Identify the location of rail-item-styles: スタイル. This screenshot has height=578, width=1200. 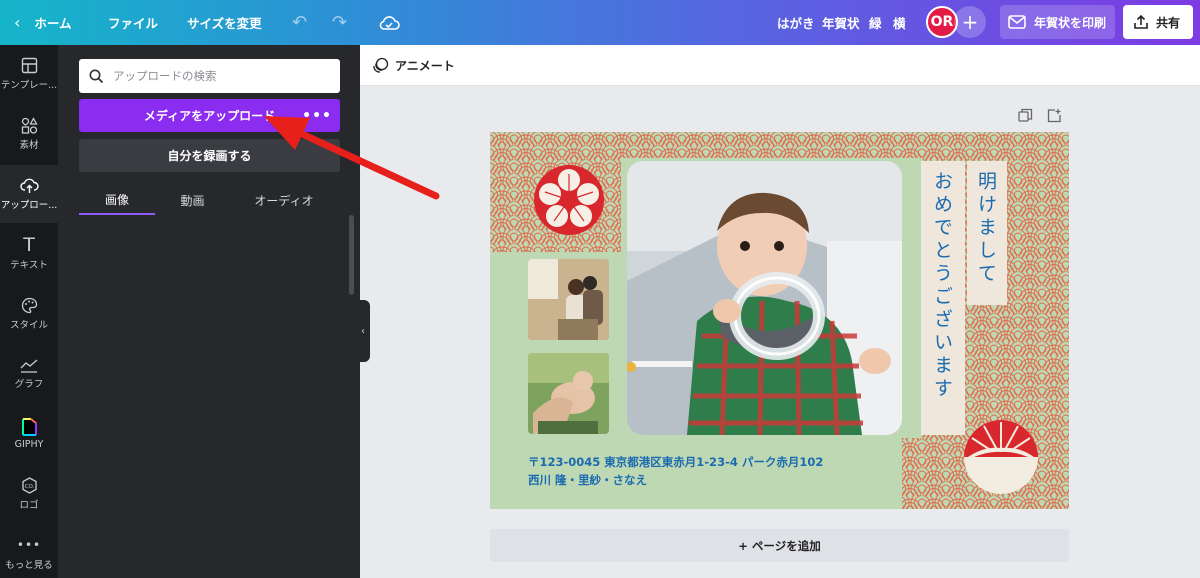
(29, 314).